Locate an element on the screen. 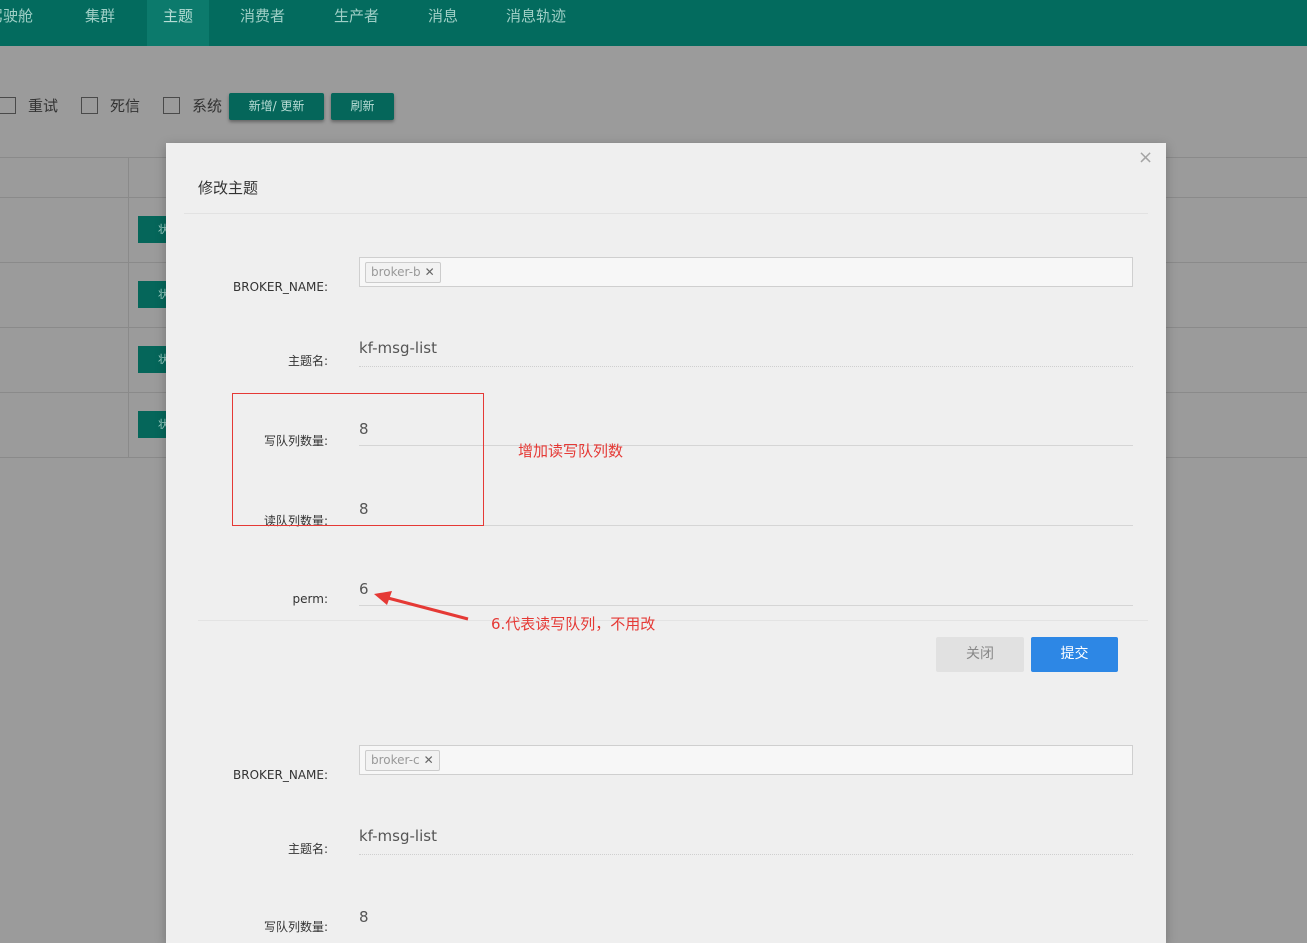  broker-tag-label: broker-b is located at coordinates (396, 272).